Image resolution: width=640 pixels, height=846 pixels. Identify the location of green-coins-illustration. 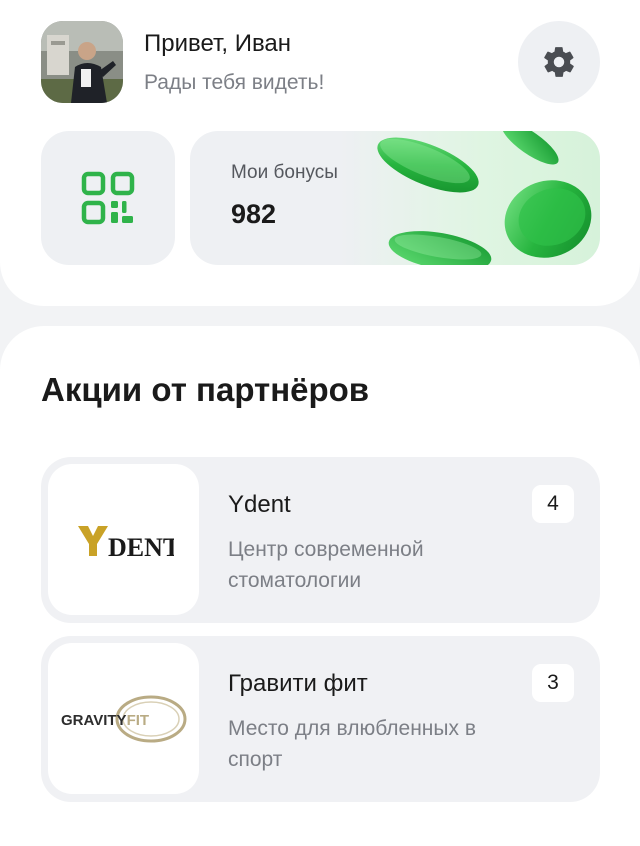
(484, 198).